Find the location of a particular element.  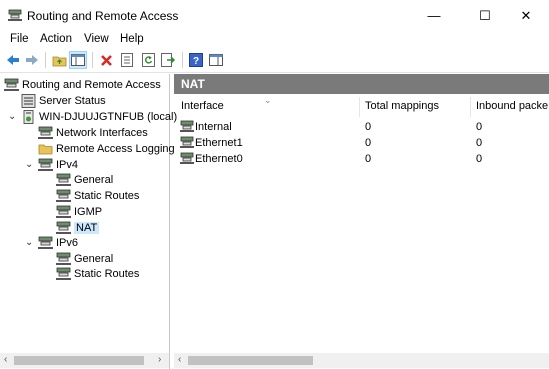

maximize-button: ☐ is located at coordinates (485, 15).